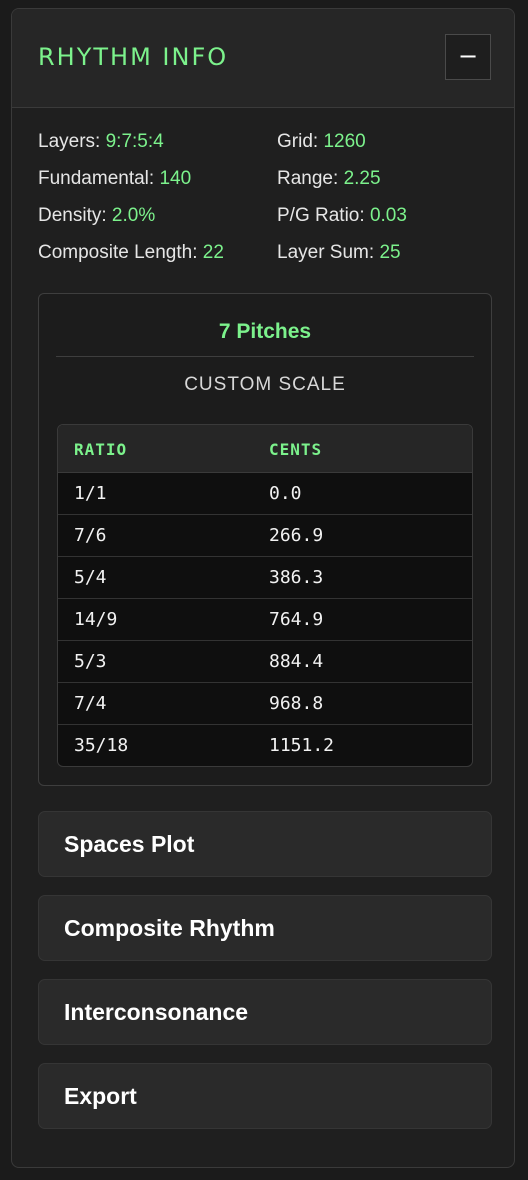  I want to click on ratio-cell: 7/4, so click(90, 703).